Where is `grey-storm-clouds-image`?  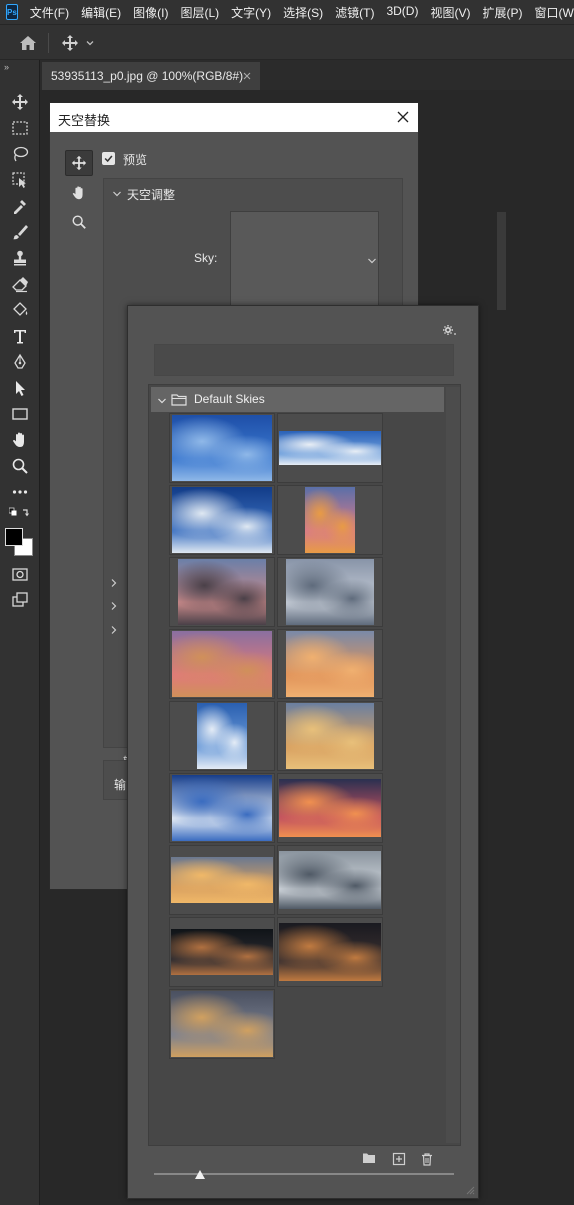
grey-storm-clouds-image is located at coordinates (330, 880).